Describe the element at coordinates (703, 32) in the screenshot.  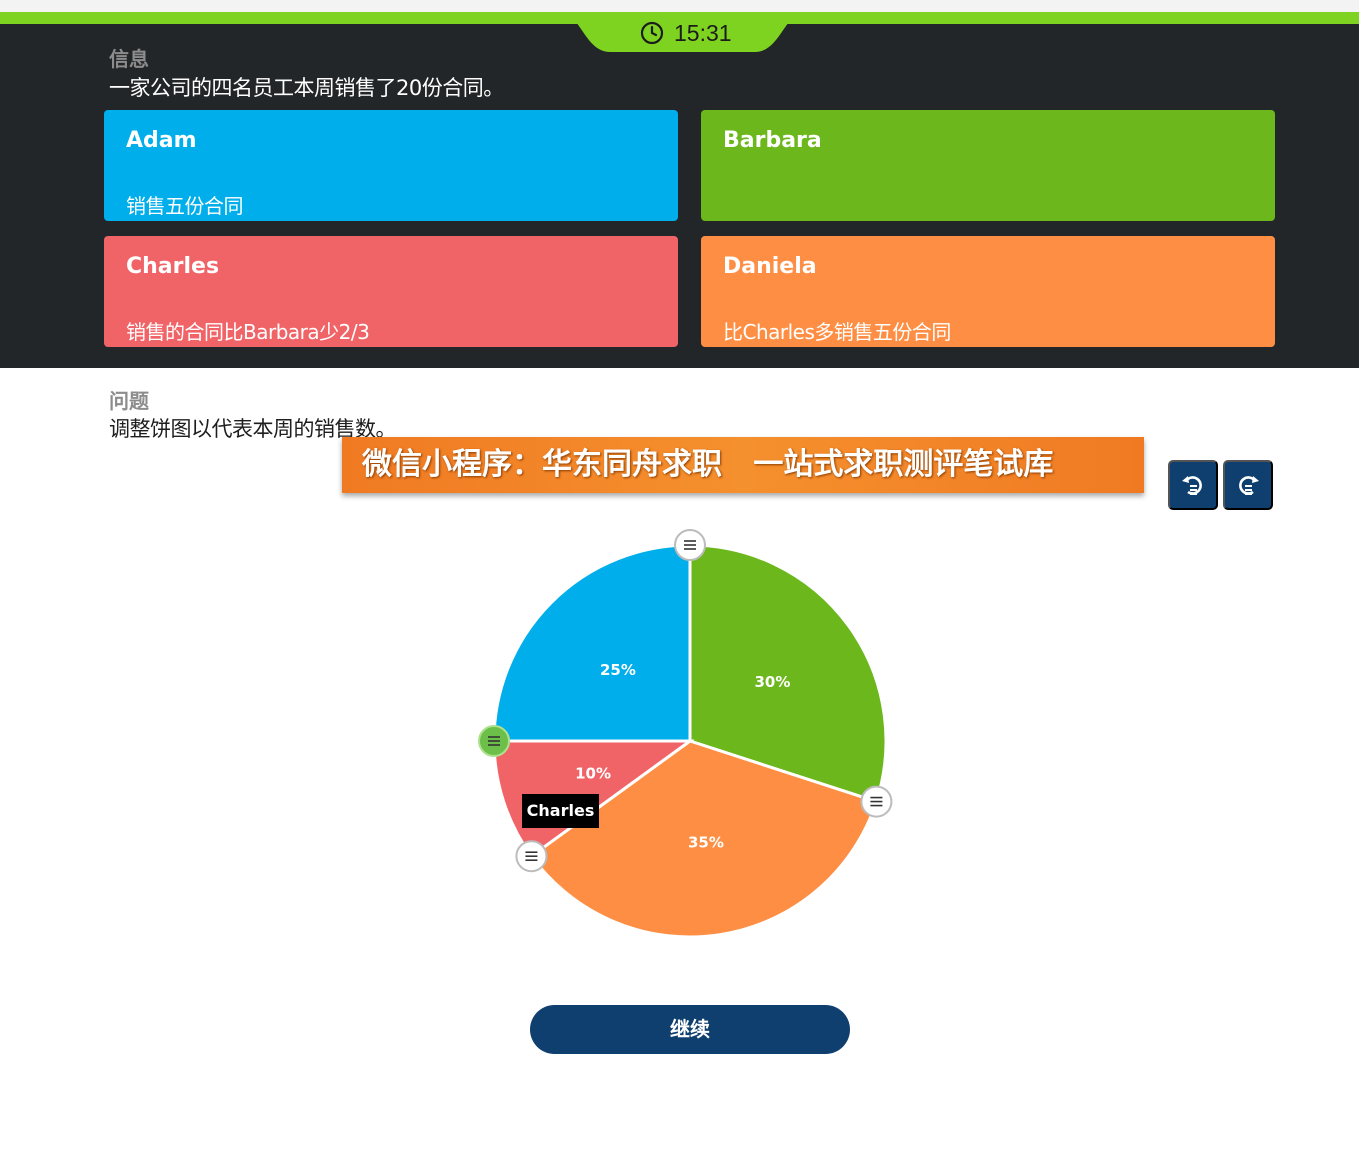
I see `timer-value: 15:31` at that location.